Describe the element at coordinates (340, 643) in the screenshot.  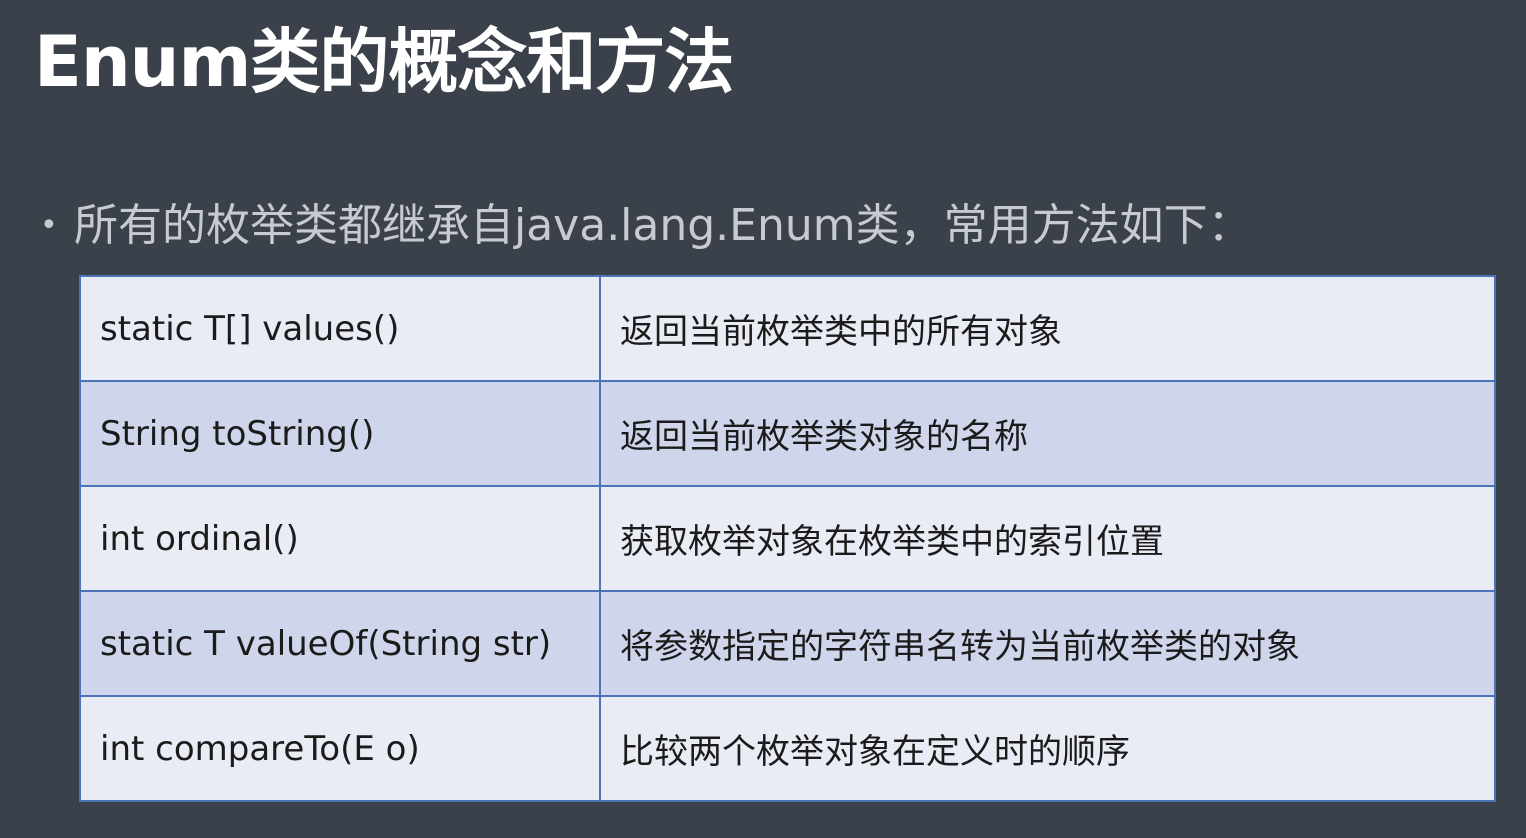
I see `method-signature: static T valueOf(String str)` at that location.